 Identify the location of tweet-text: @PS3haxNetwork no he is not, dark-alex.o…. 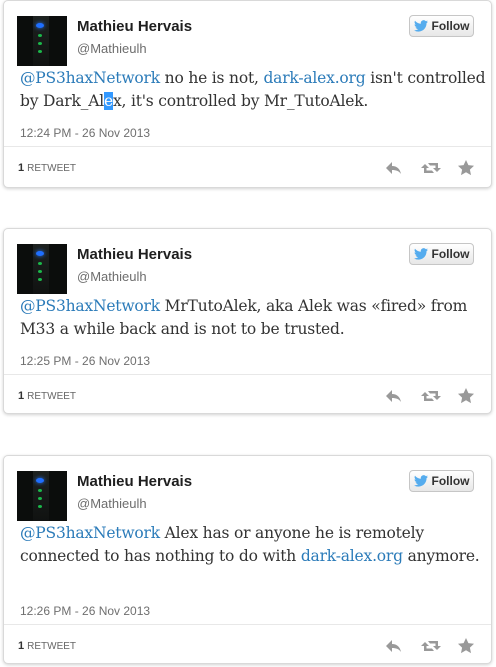
(253, 89).